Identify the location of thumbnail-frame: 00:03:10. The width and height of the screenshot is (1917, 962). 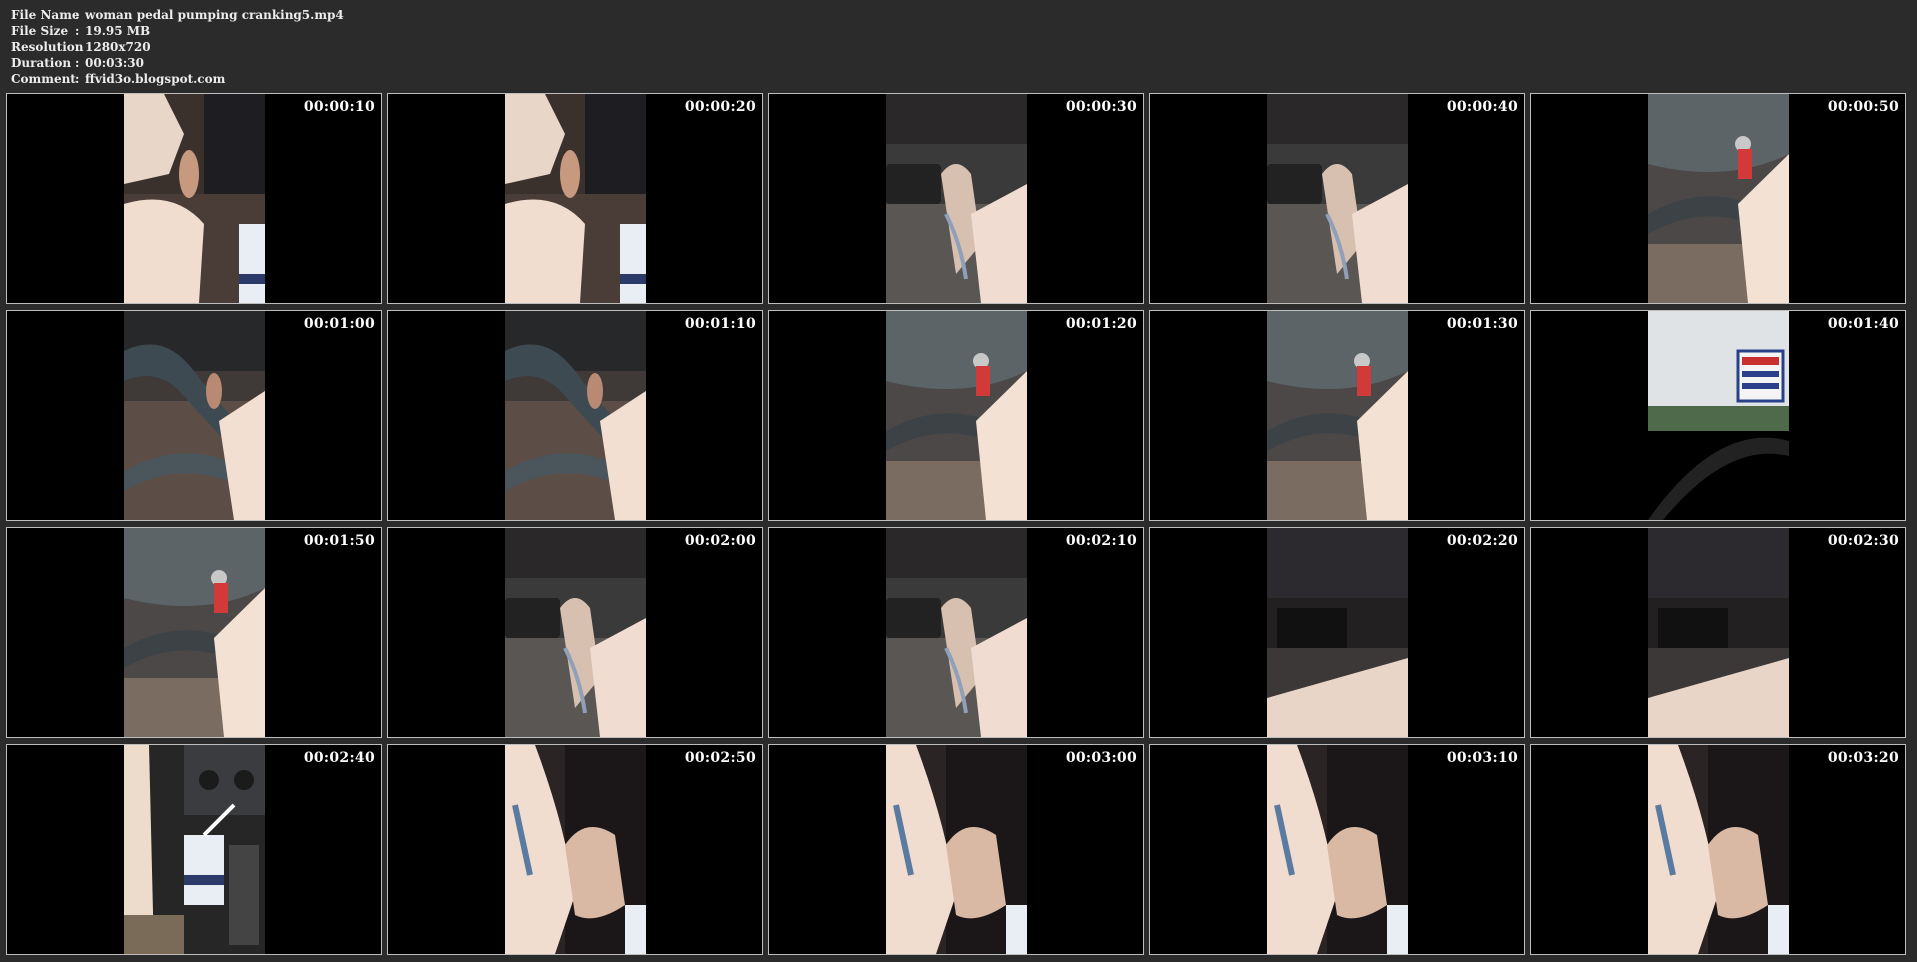
(1337, 849).